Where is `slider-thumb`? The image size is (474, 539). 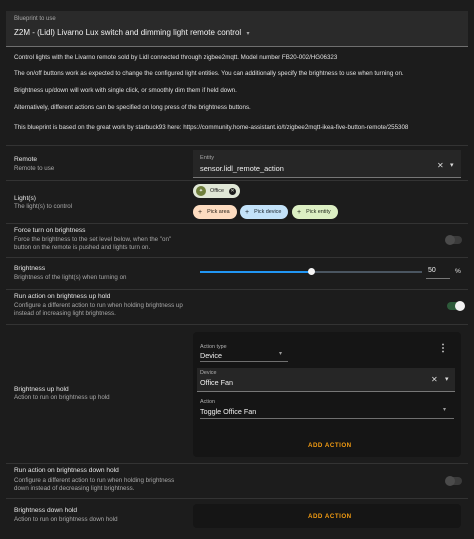
slider-thumb is located at coordinates (311, 271).